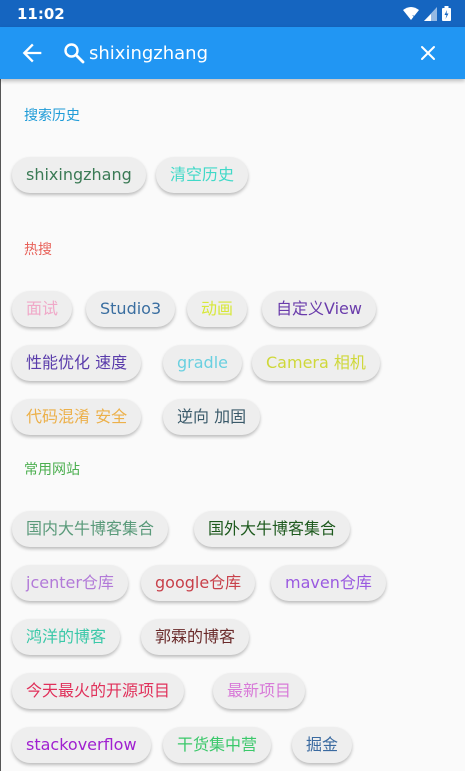  What do you see at coordinates (411, 13) in the screenshot?
I see `wifi-icon: x` at bounding box center [411, 13].